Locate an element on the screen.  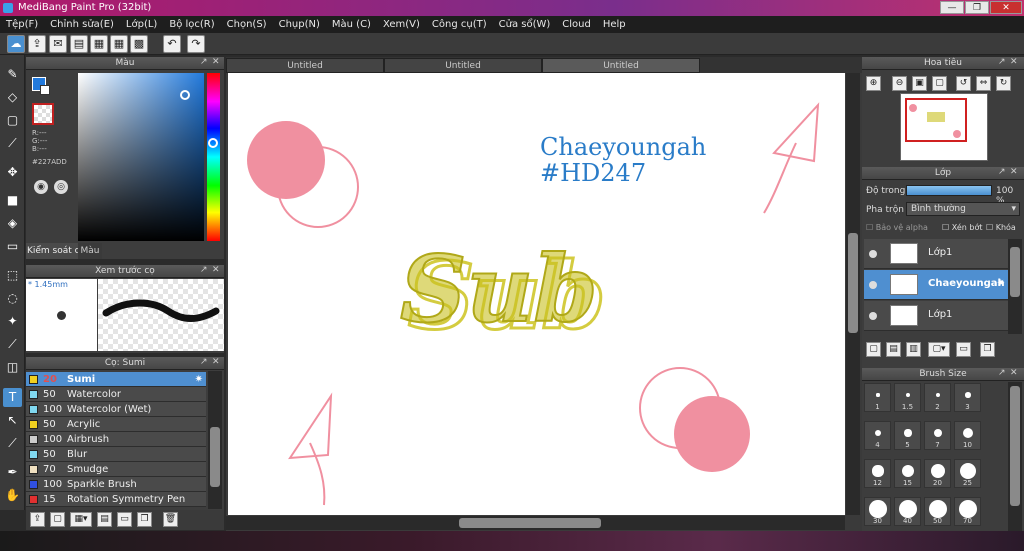
hue-cursor is located at coordinates (213, 143).